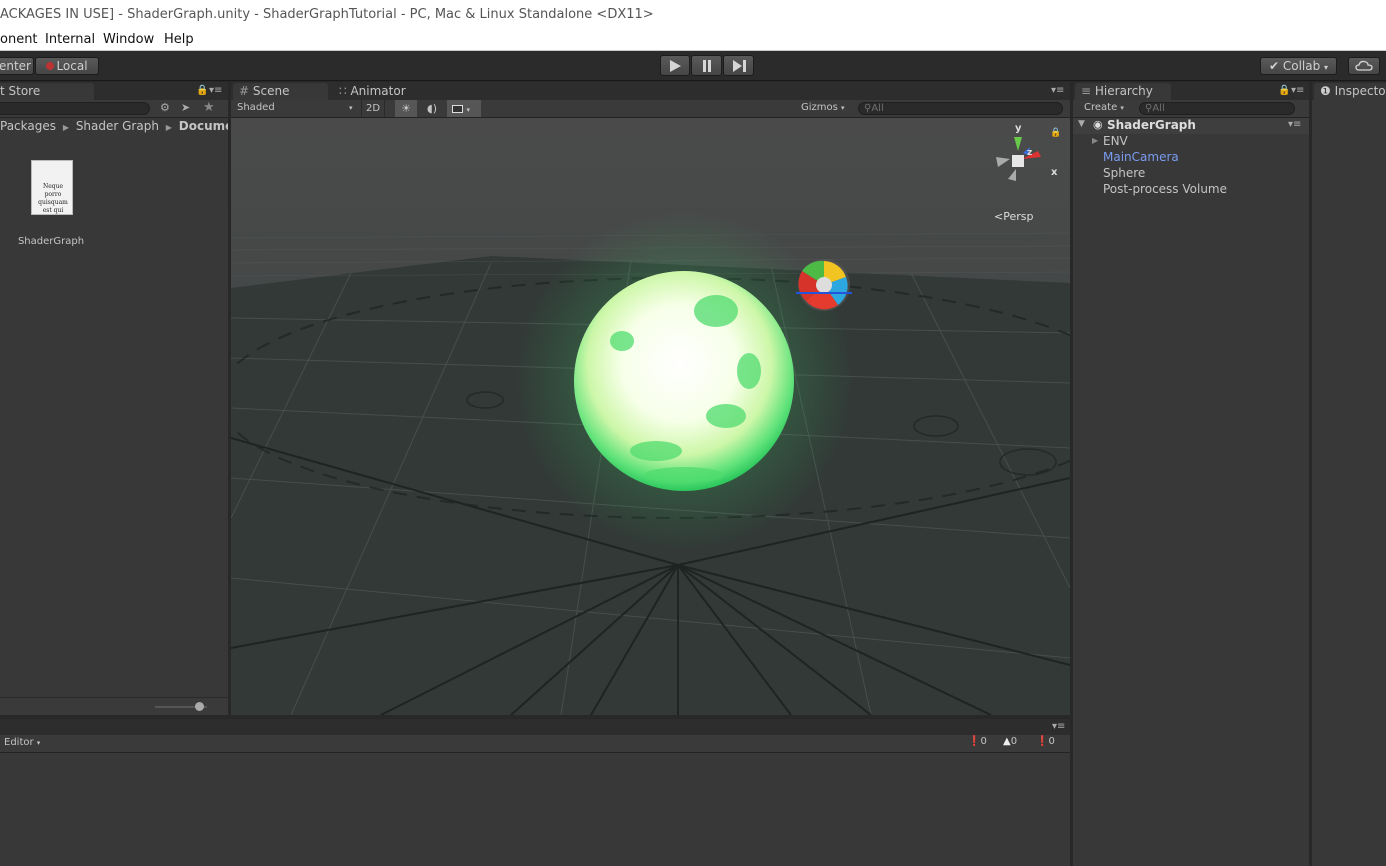 The image size is (1386, 866). I want to click on menu-help: Help, so click(179, 39).